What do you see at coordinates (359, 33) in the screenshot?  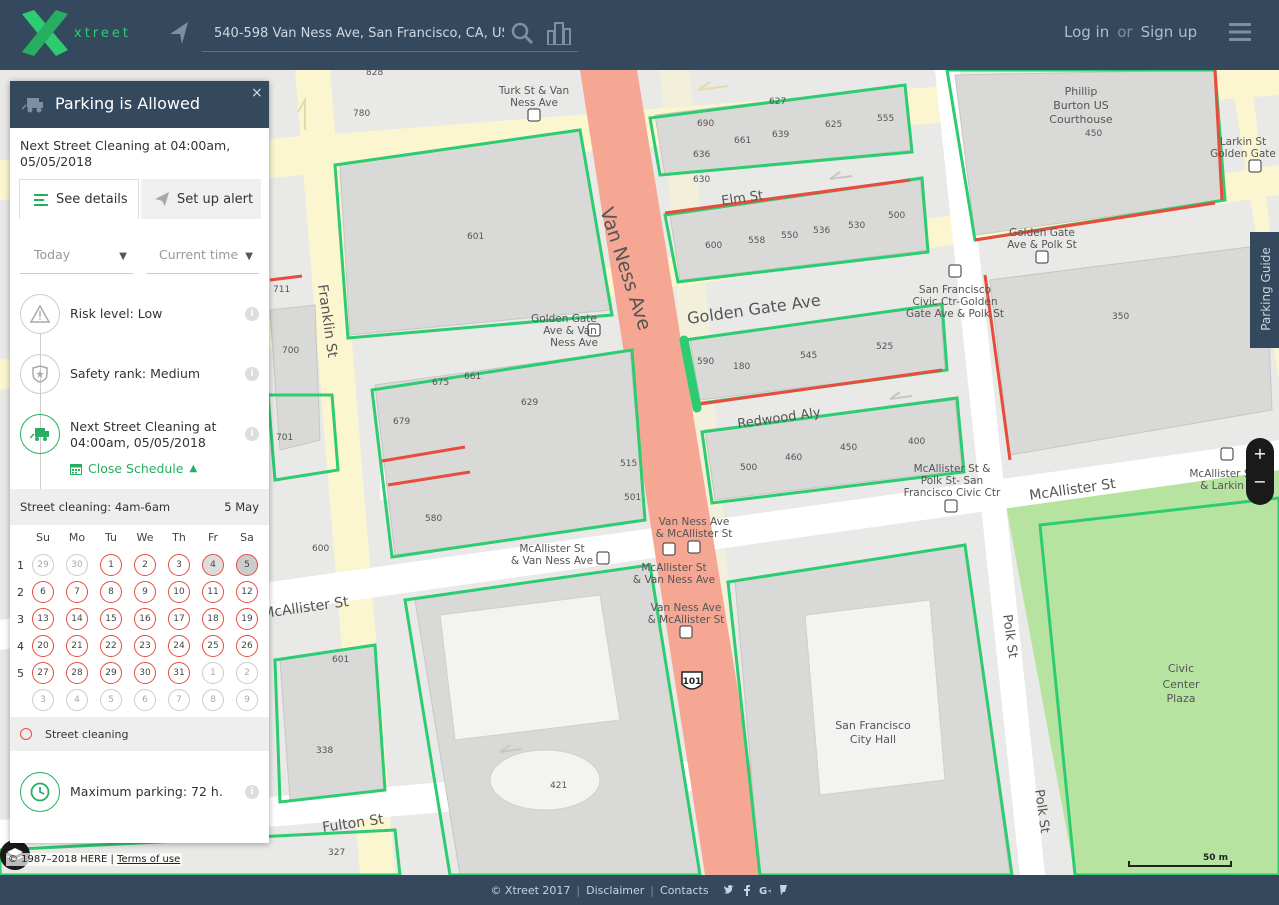 I see `search-input` at bounding box center [359, 33].